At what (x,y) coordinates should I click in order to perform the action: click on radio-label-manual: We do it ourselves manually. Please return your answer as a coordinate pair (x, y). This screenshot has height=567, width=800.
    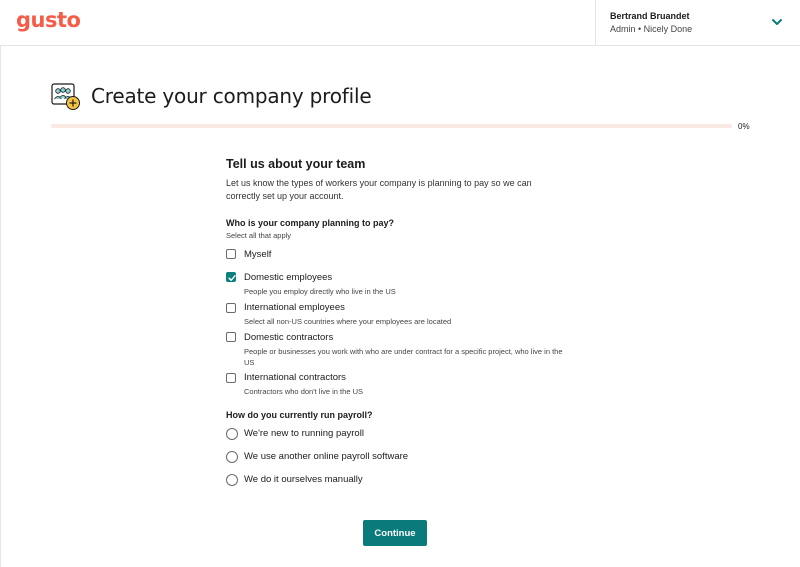
    Looking at the image, I should click on (303, 479).